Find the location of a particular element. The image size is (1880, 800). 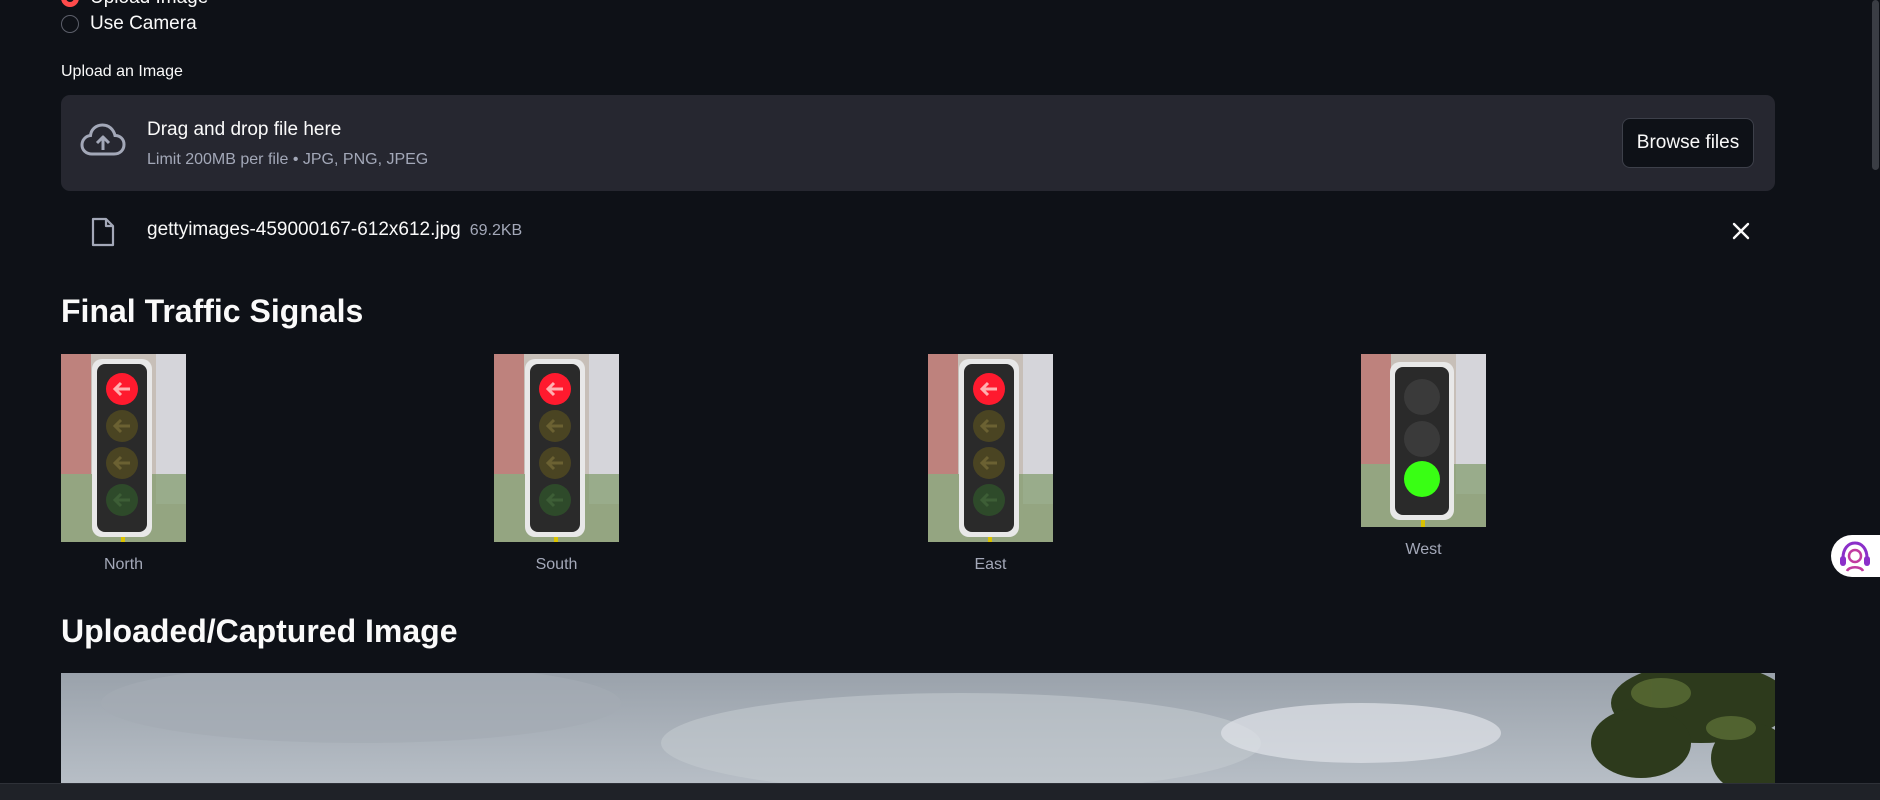

file-name: gettyimages-459000167-612x612.jpg is located at coordinates (304, 229).